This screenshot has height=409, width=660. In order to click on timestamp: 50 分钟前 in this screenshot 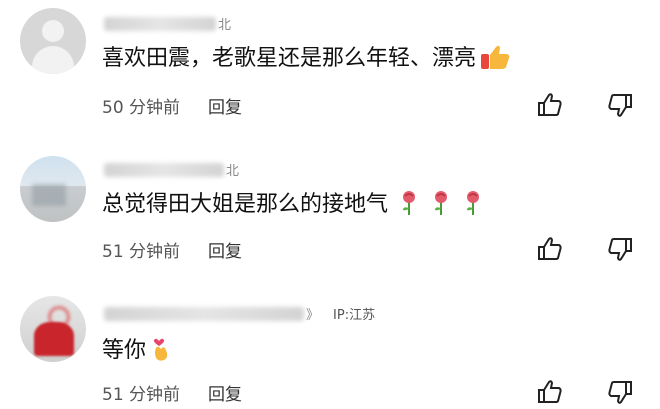, I will do `click(141, 108)`.